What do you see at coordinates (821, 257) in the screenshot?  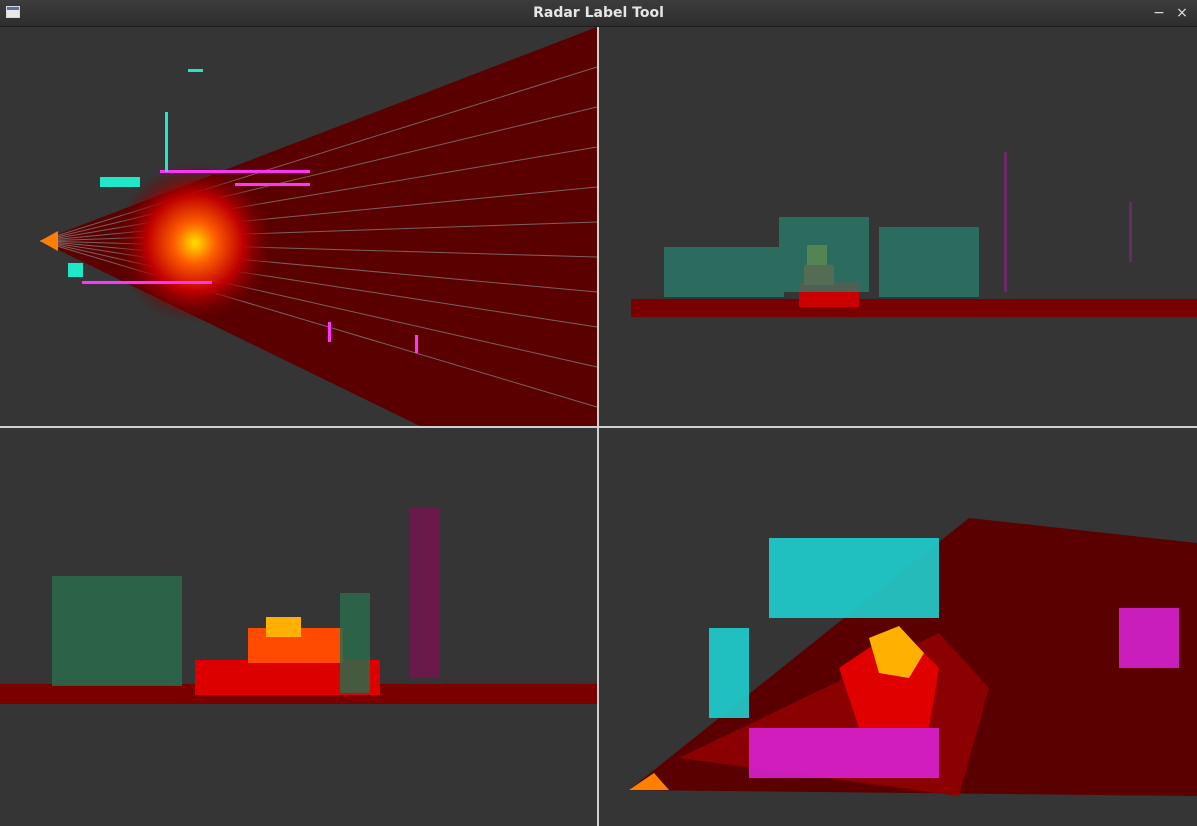 I see `lidar-points` at bounding box center [821, 257].